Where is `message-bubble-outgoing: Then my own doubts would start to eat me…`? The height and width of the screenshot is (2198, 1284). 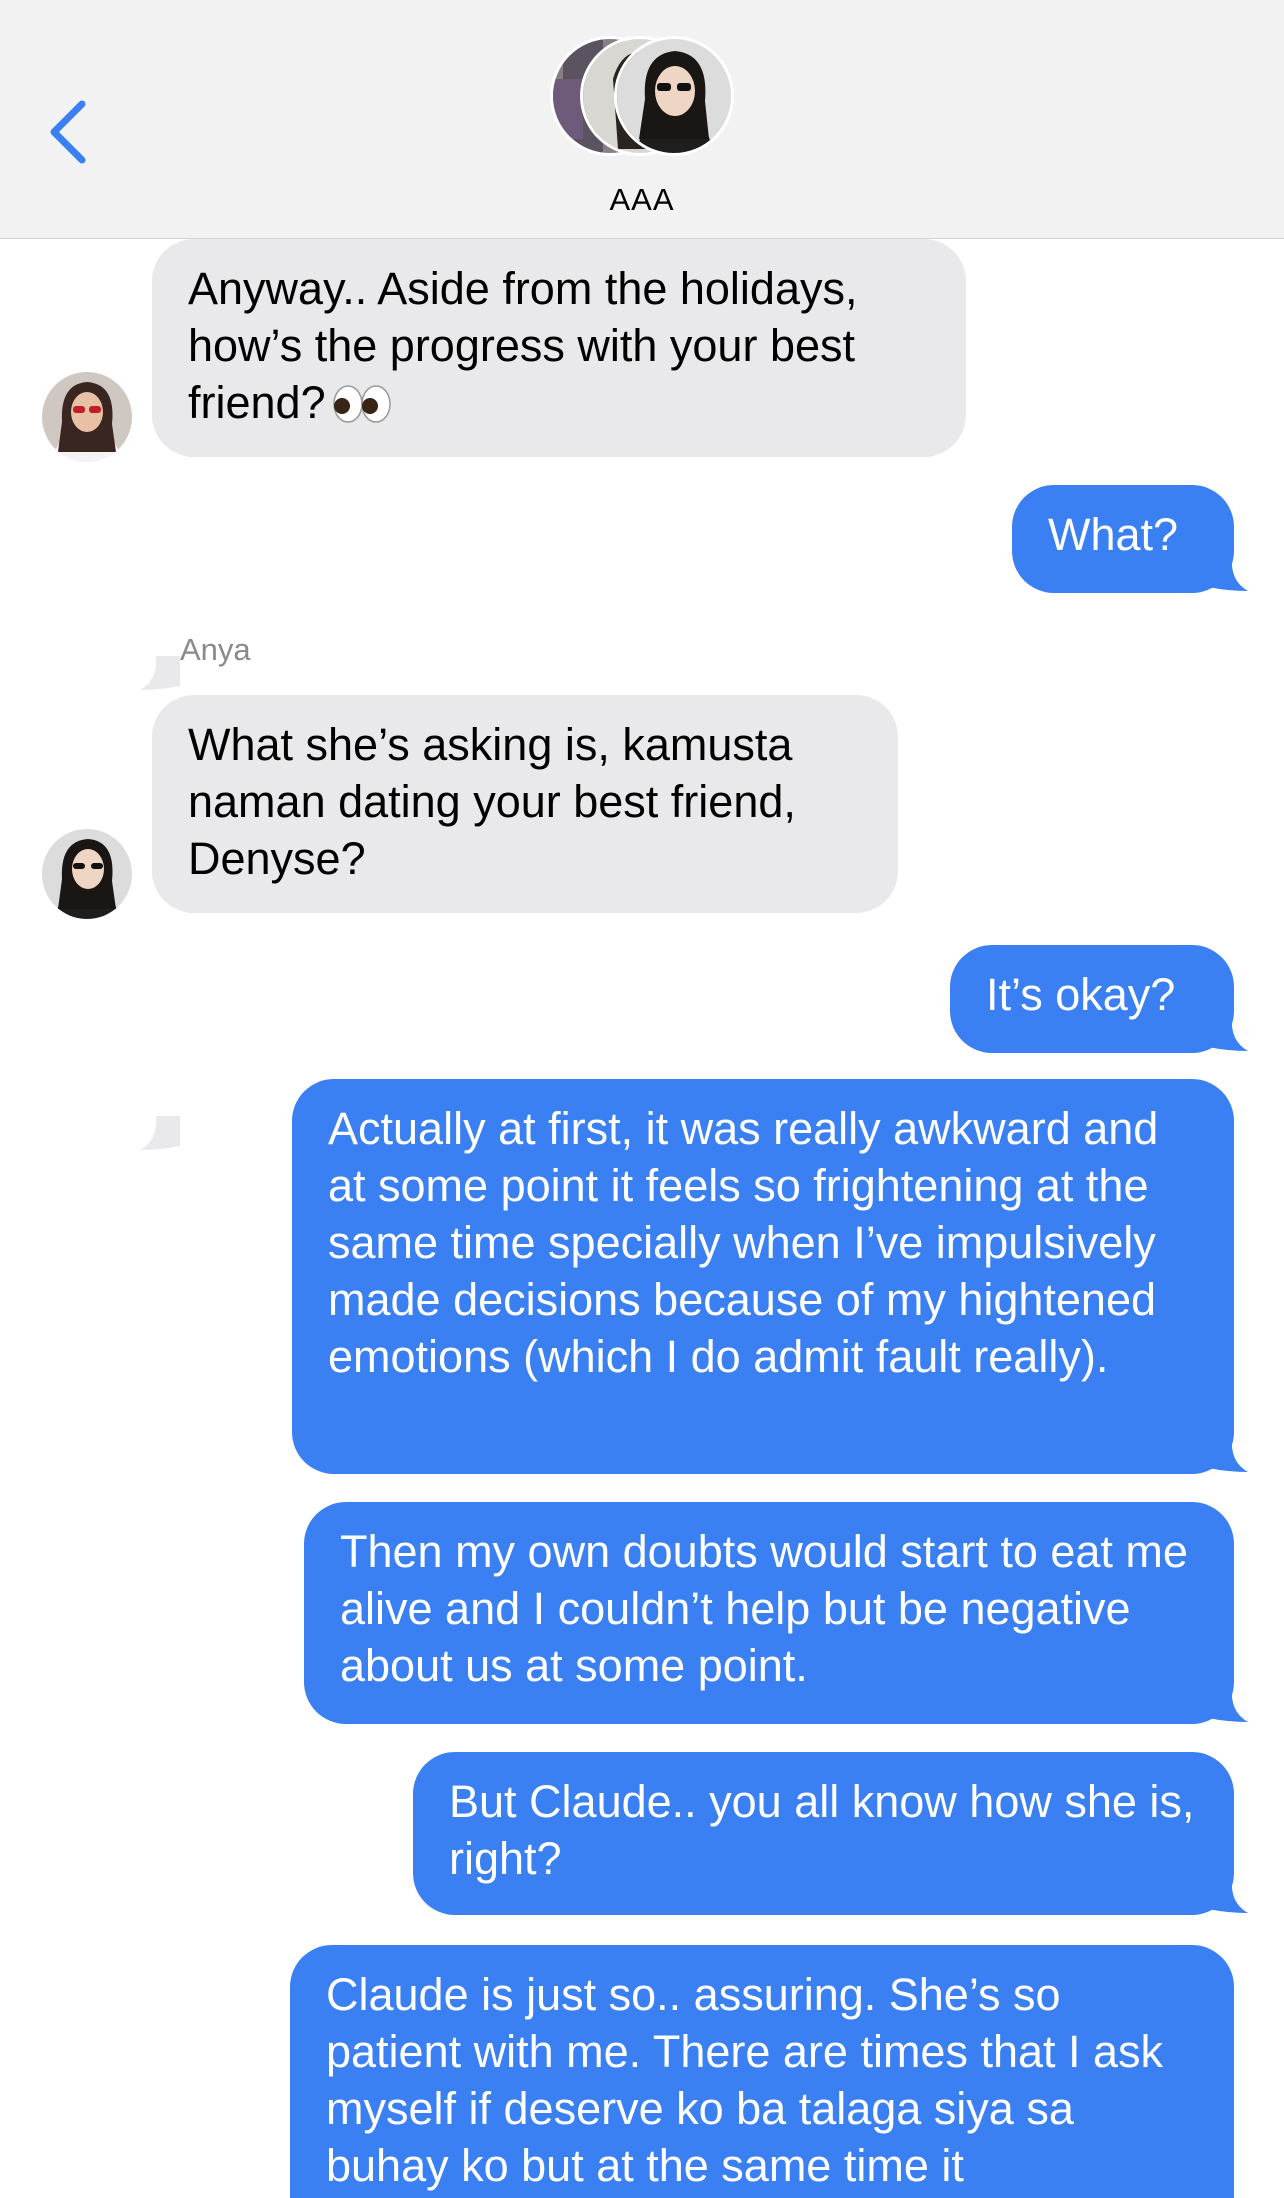
message-bubble-outgoing: Then my own doubts would start to eat me… is located at coordinates (769, 1613).